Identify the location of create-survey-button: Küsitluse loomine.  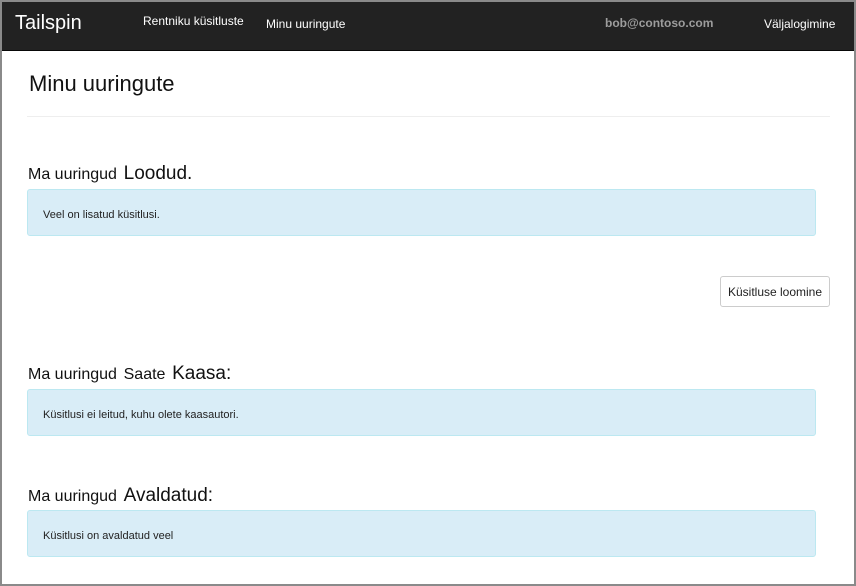
(775, 291).